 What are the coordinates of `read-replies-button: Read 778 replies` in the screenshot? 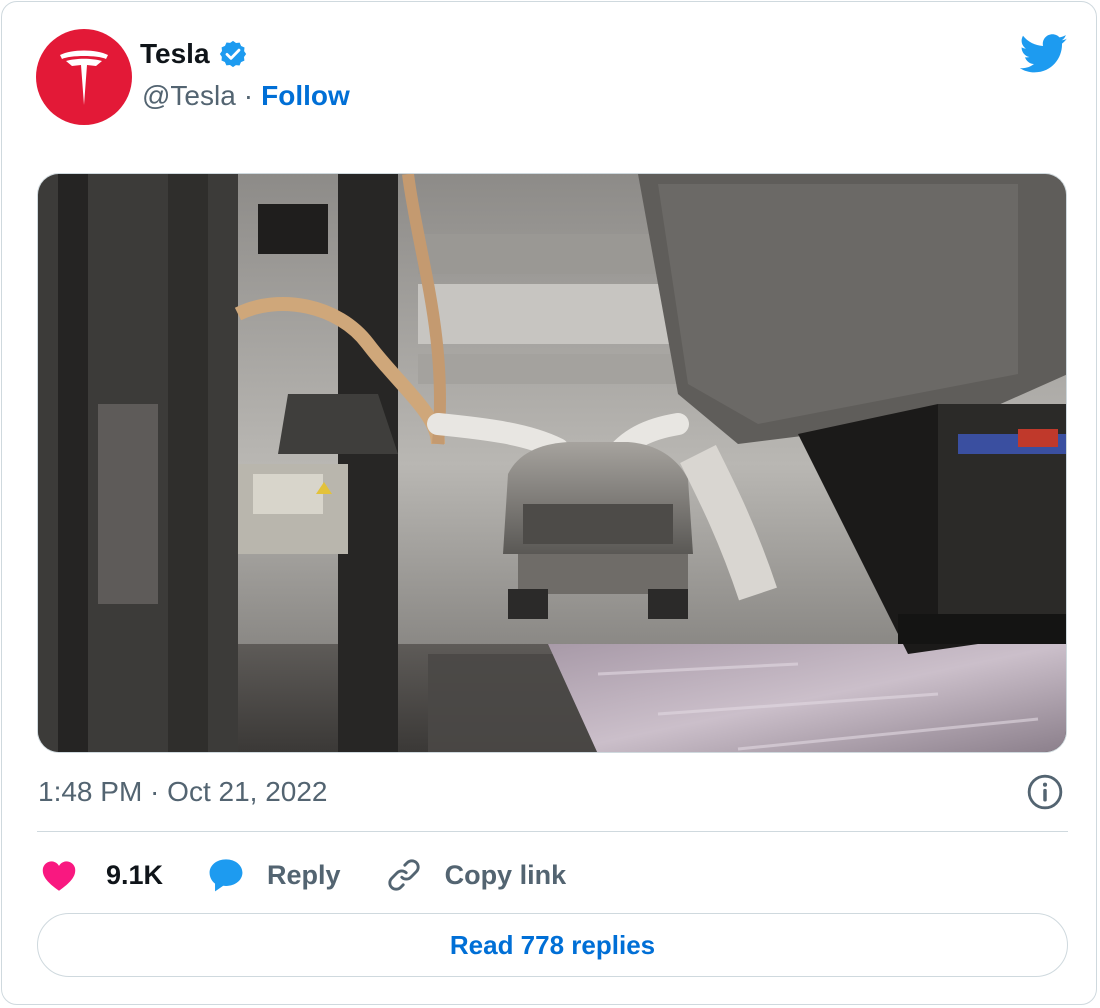 It's located at (552, 945).